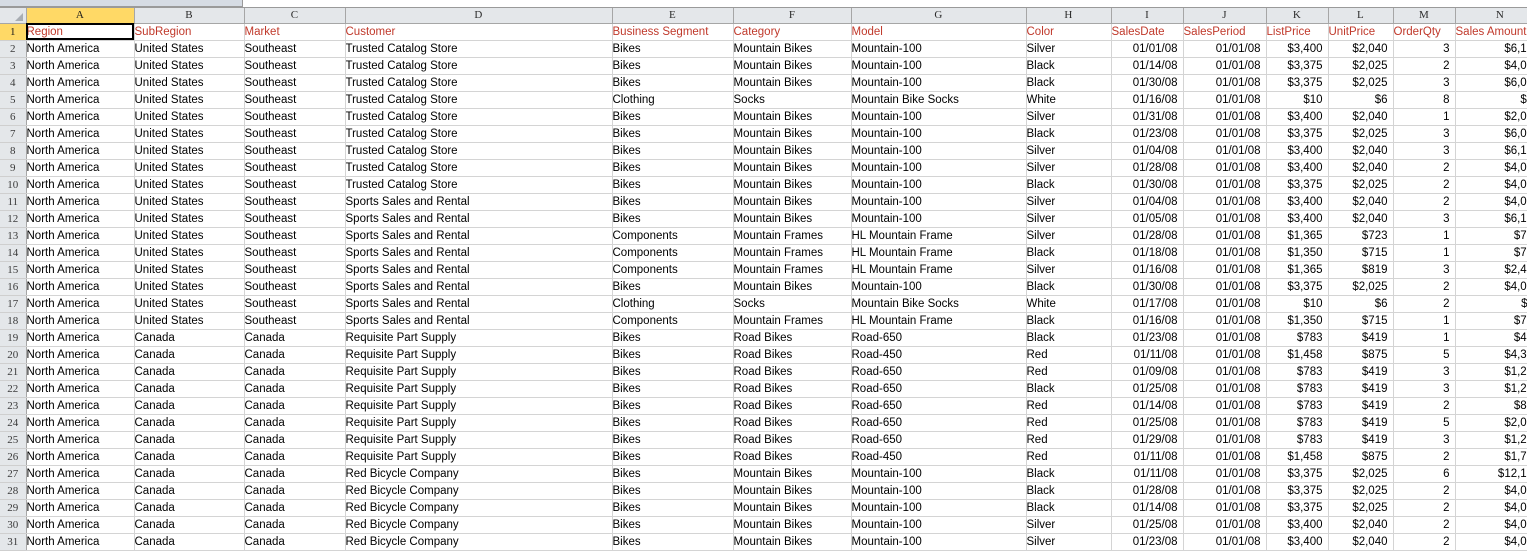 Image resolution: width=1527 pixels, height=552 pixels. Describe the element at coordinates (939, 491) in the screenshot. I see `cell-G28: Mountain-100` at that location.